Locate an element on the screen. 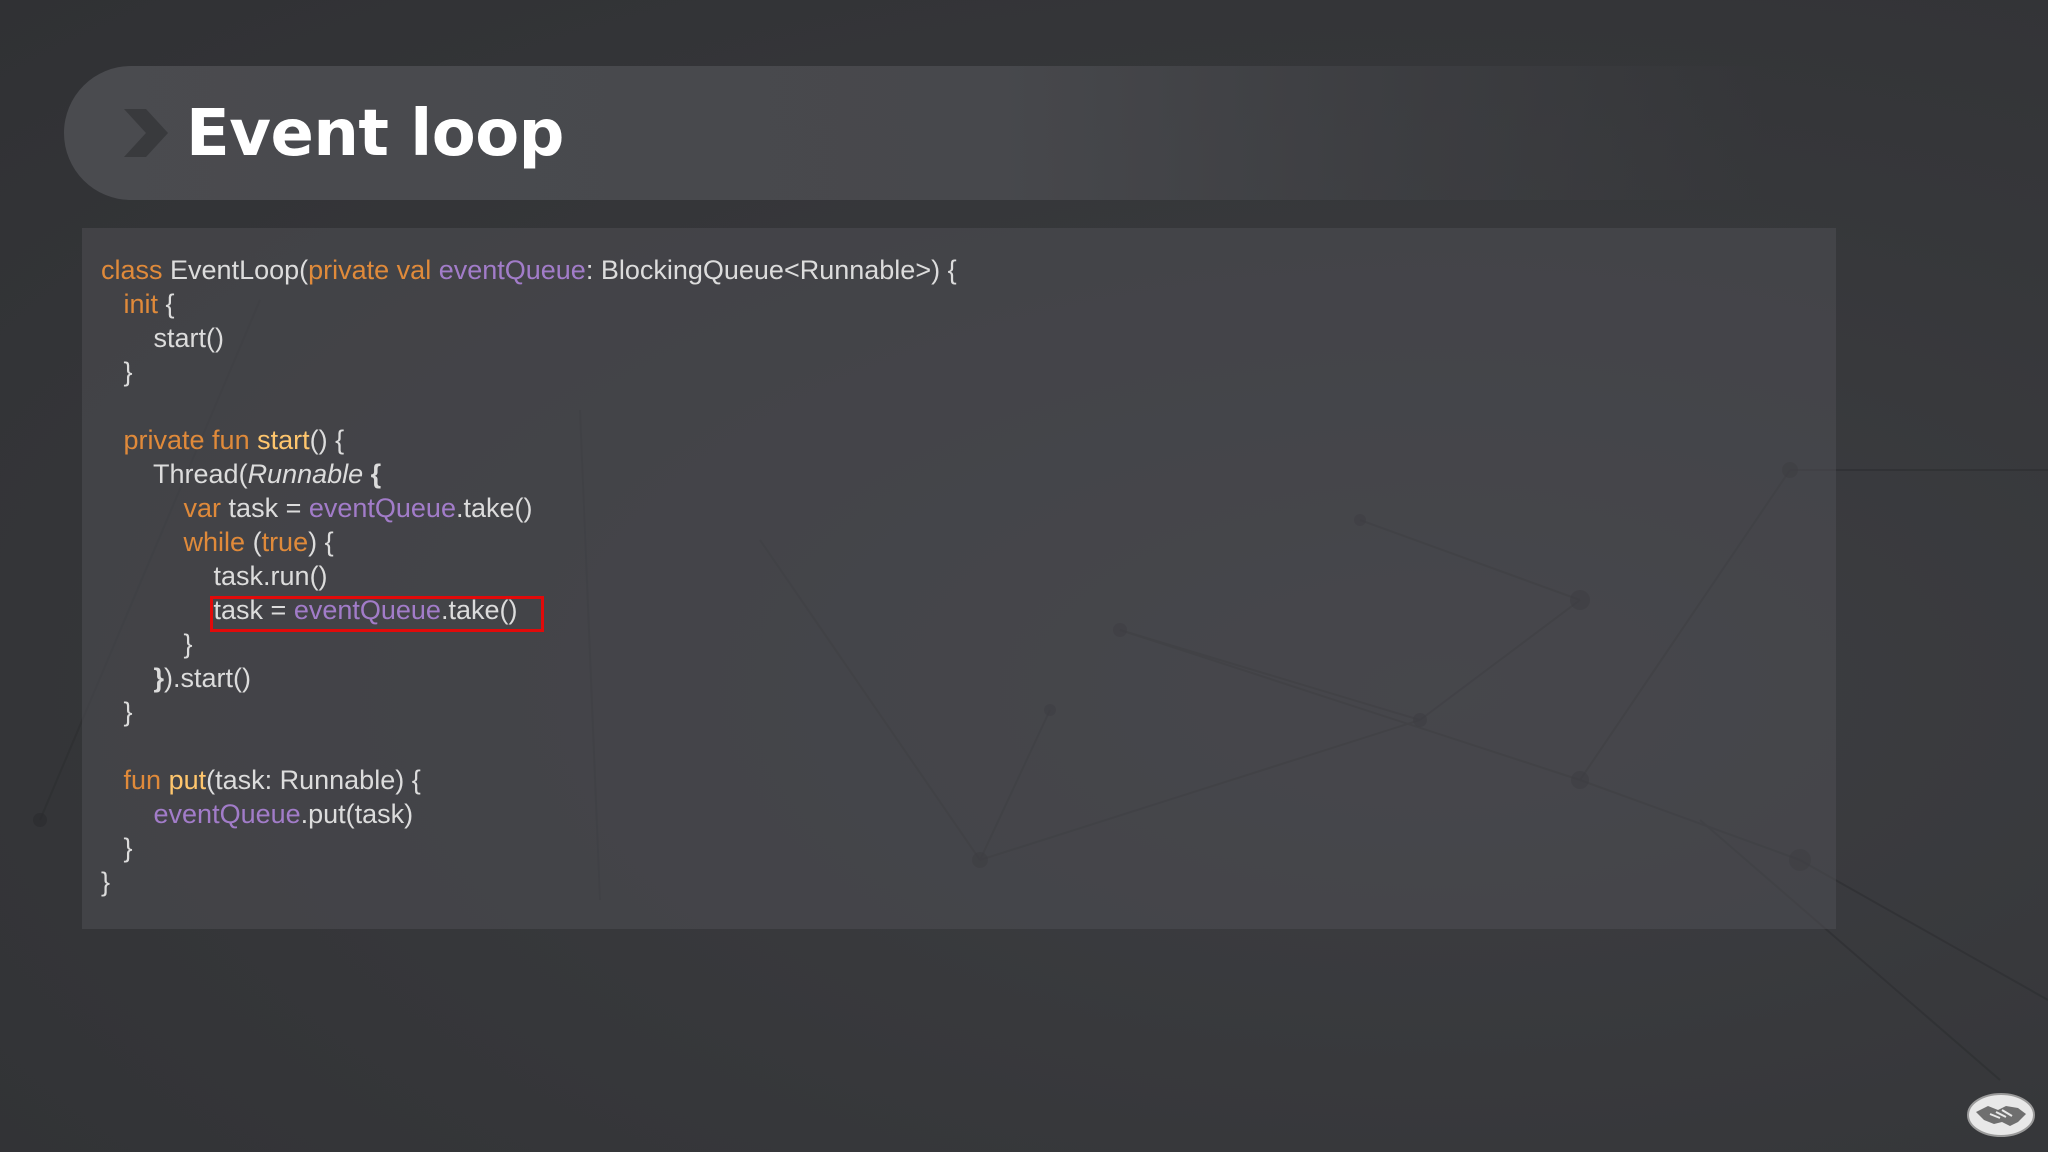  code-token: start is located at coordinates (283, 440).